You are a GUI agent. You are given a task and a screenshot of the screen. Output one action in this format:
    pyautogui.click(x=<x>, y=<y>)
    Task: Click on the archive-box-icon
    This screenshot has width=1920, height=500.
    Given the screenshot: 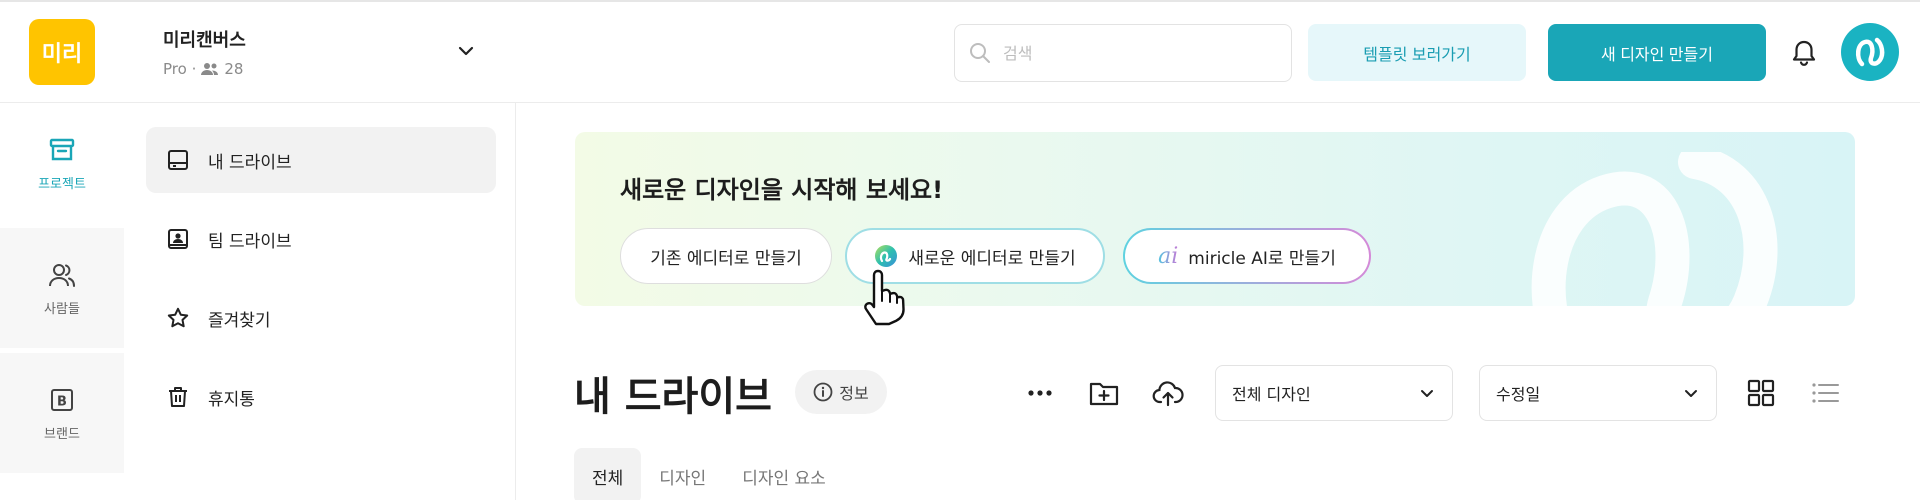 What is the action you would take?
    pyautogui.click(x=62, y=149)
    